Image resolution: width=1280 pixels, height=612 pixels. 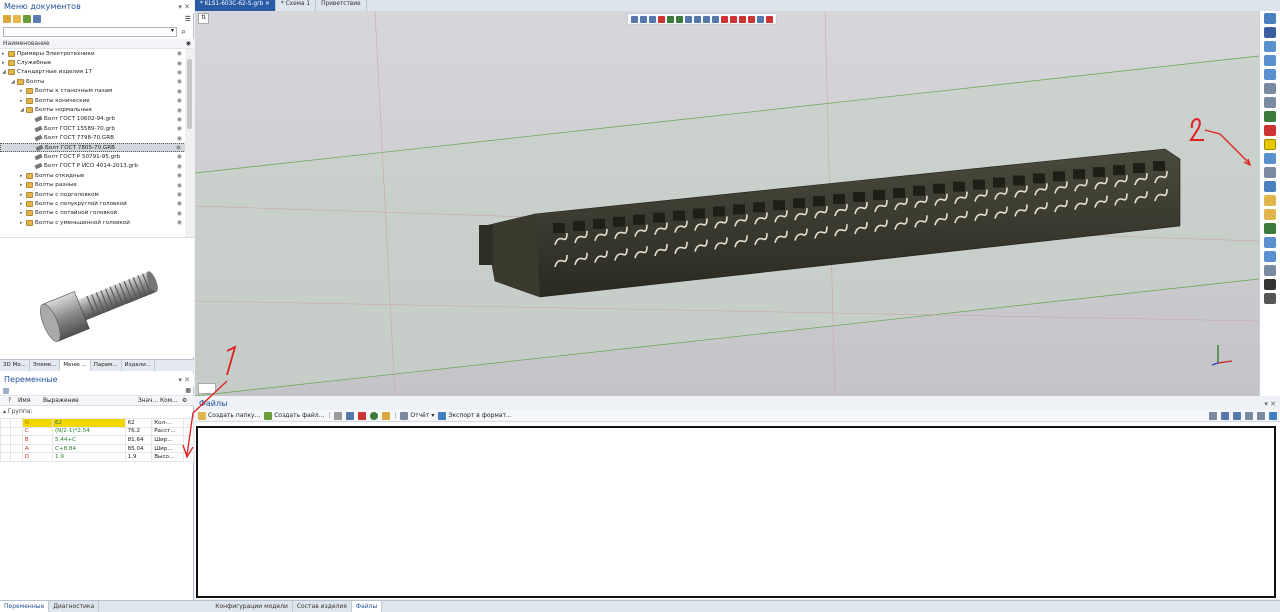 I want to click on report-button: Отчёт ▾, so click(x=417, y=415).